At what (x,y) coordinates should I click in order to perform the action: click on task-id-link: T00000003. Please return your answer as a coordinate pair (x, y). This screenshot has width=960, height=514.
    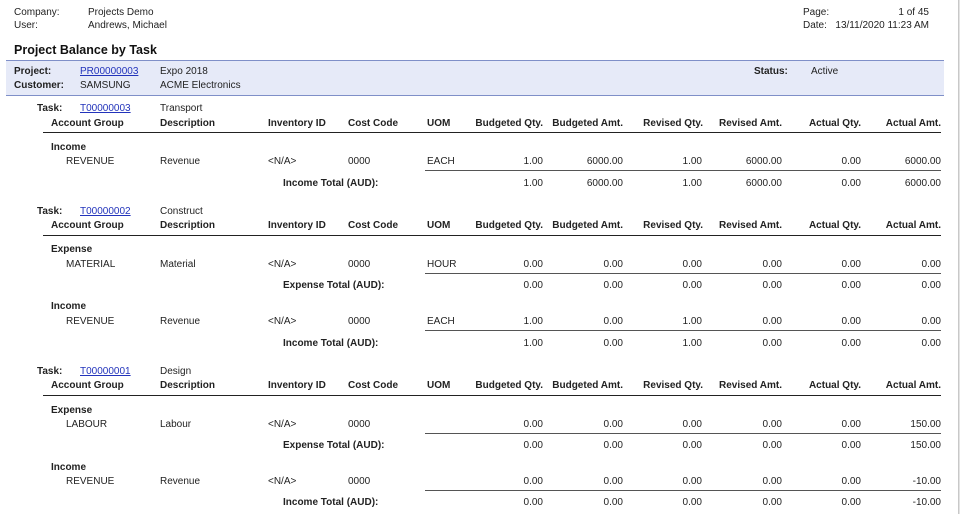
    Looking at the image, I should click on (105, 108).